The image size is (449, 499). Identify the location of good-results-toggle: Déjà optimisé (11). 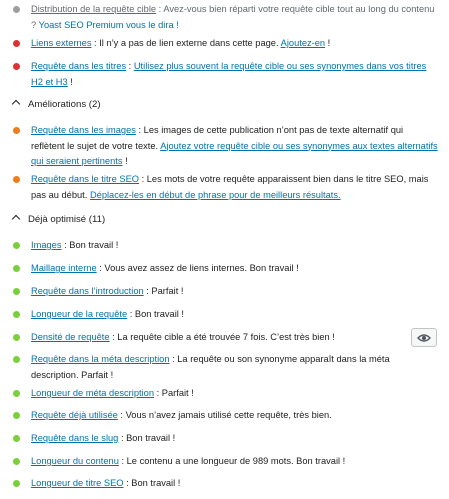
(57, 220).